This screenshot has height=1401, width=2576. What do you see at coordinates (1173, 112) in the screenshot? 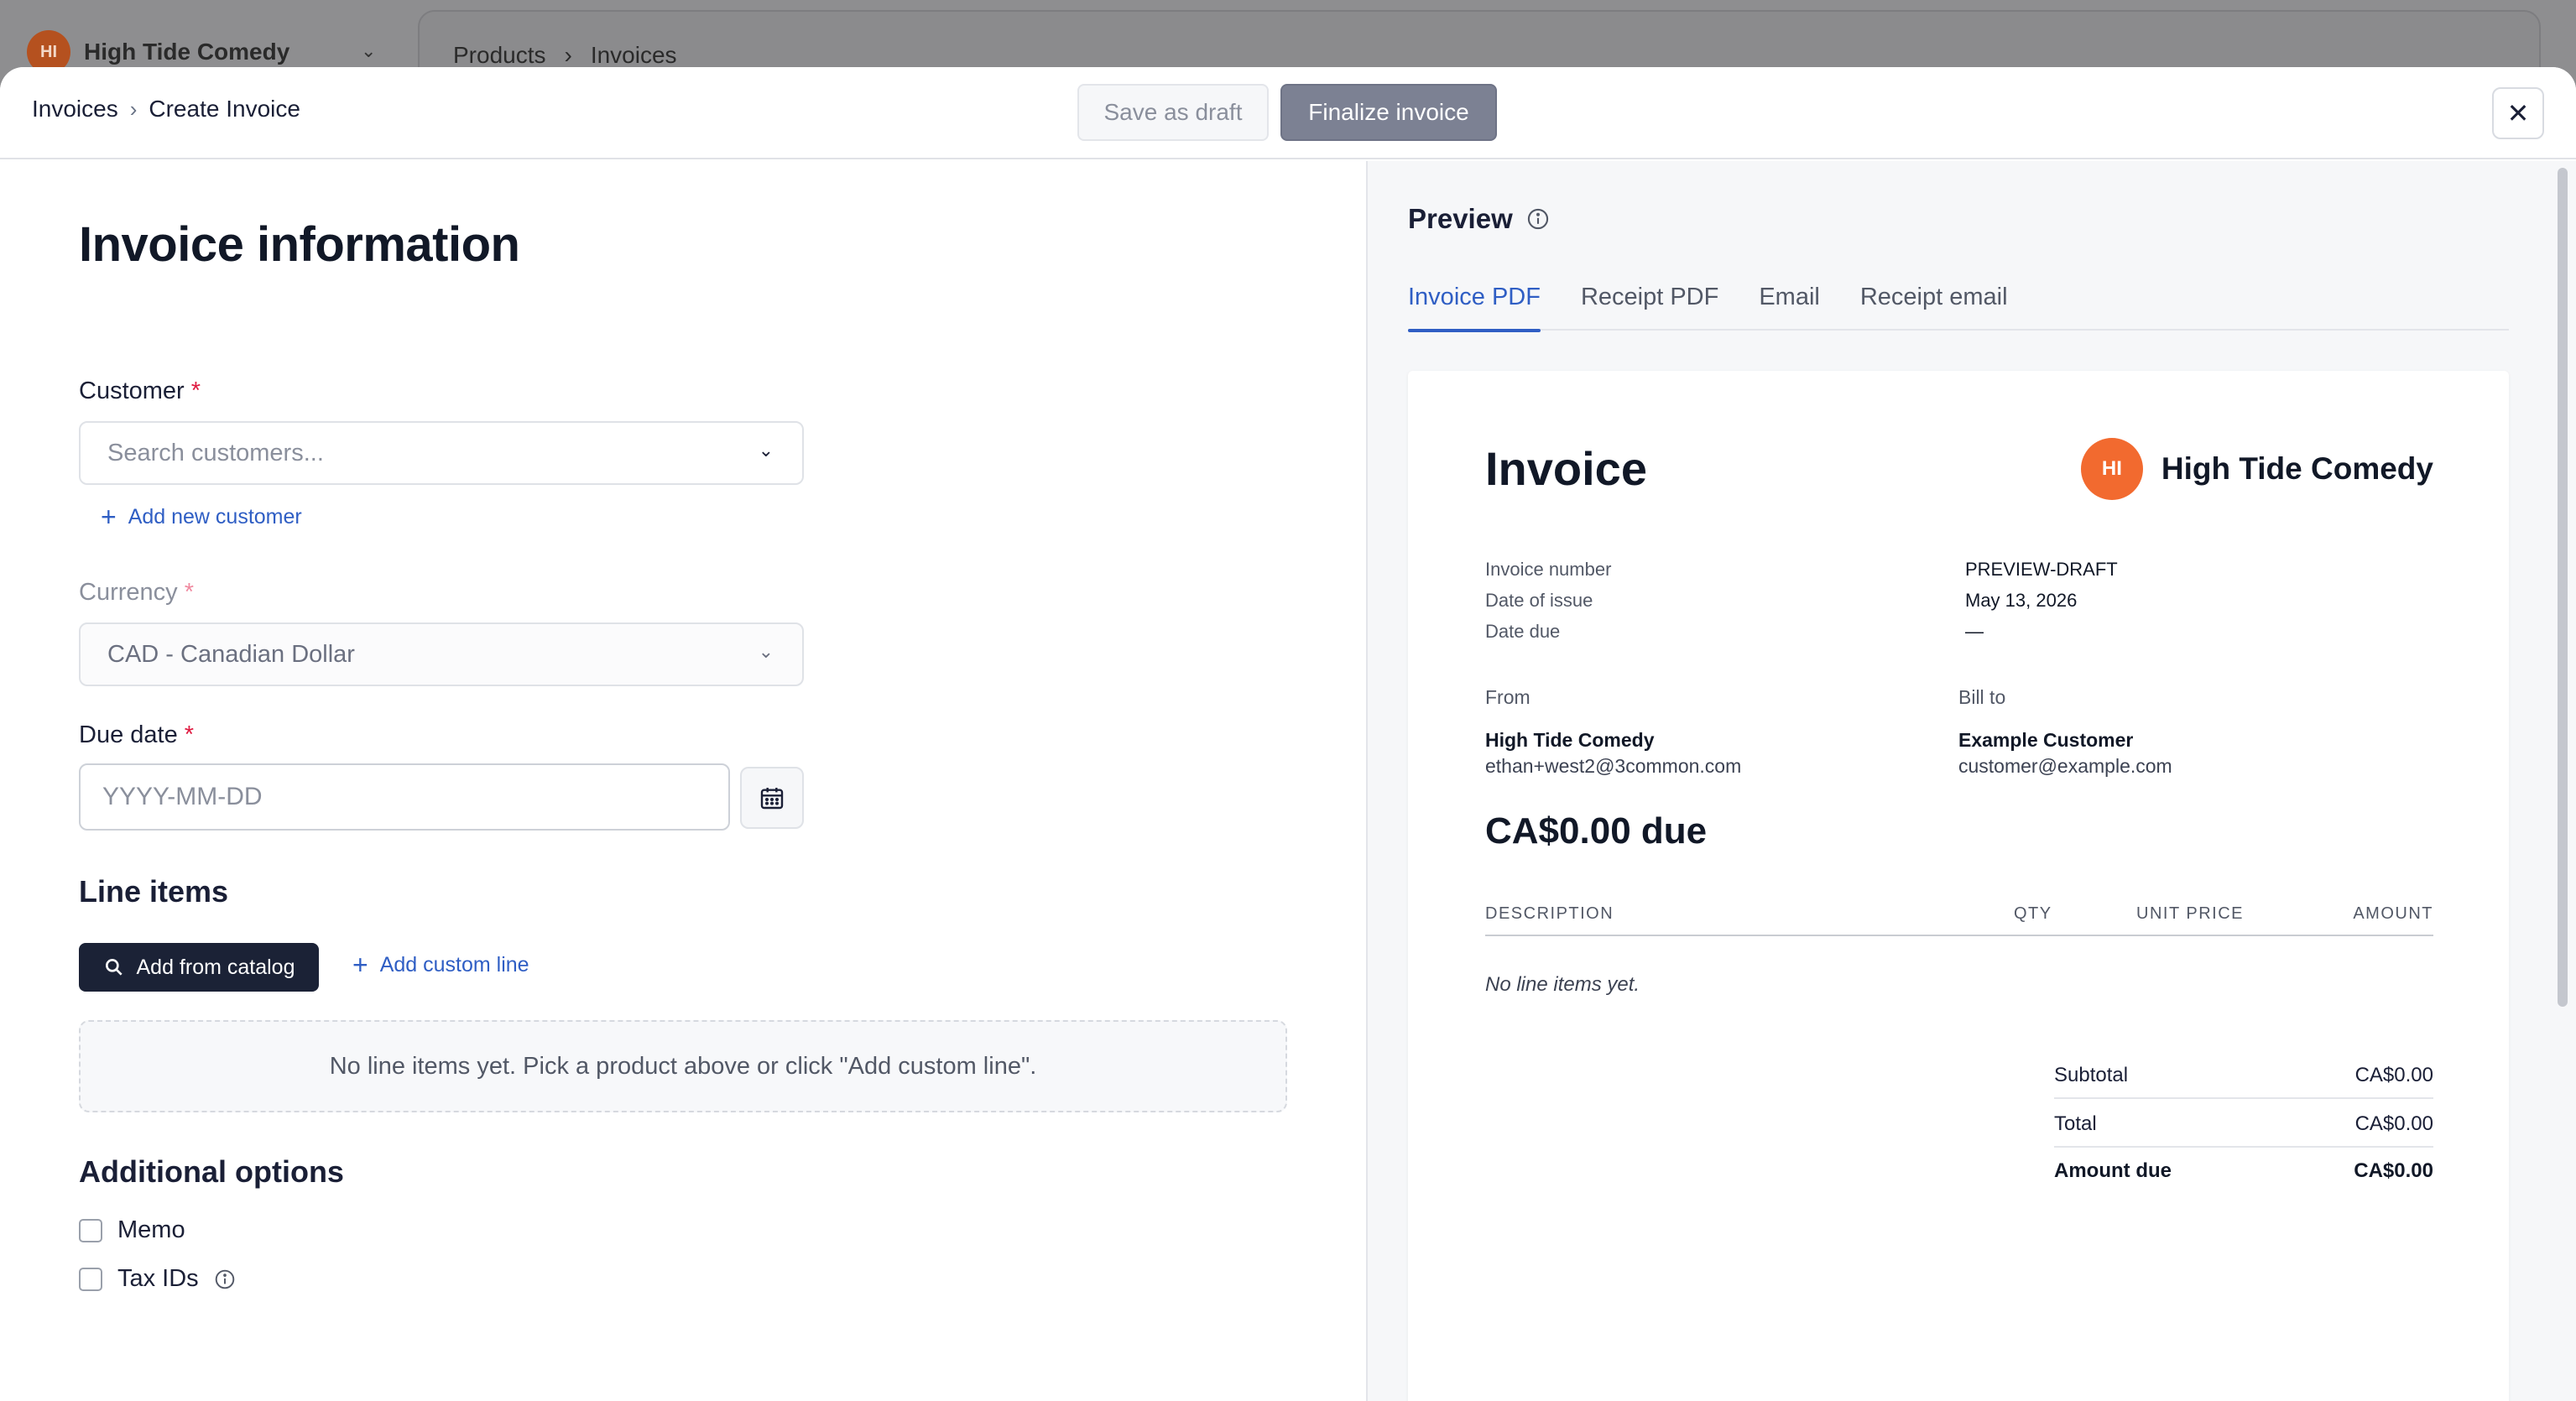
I see `save-as-draft-button: Save as draft` at bounding box center [1173, 112].